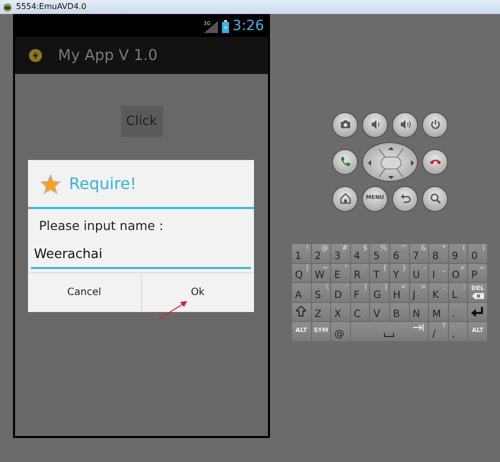 This screenshot has width=500, height=462. Describe the element at coordinates (438, 311) in the screenshot. I see `keyboard-key: M` at that location.